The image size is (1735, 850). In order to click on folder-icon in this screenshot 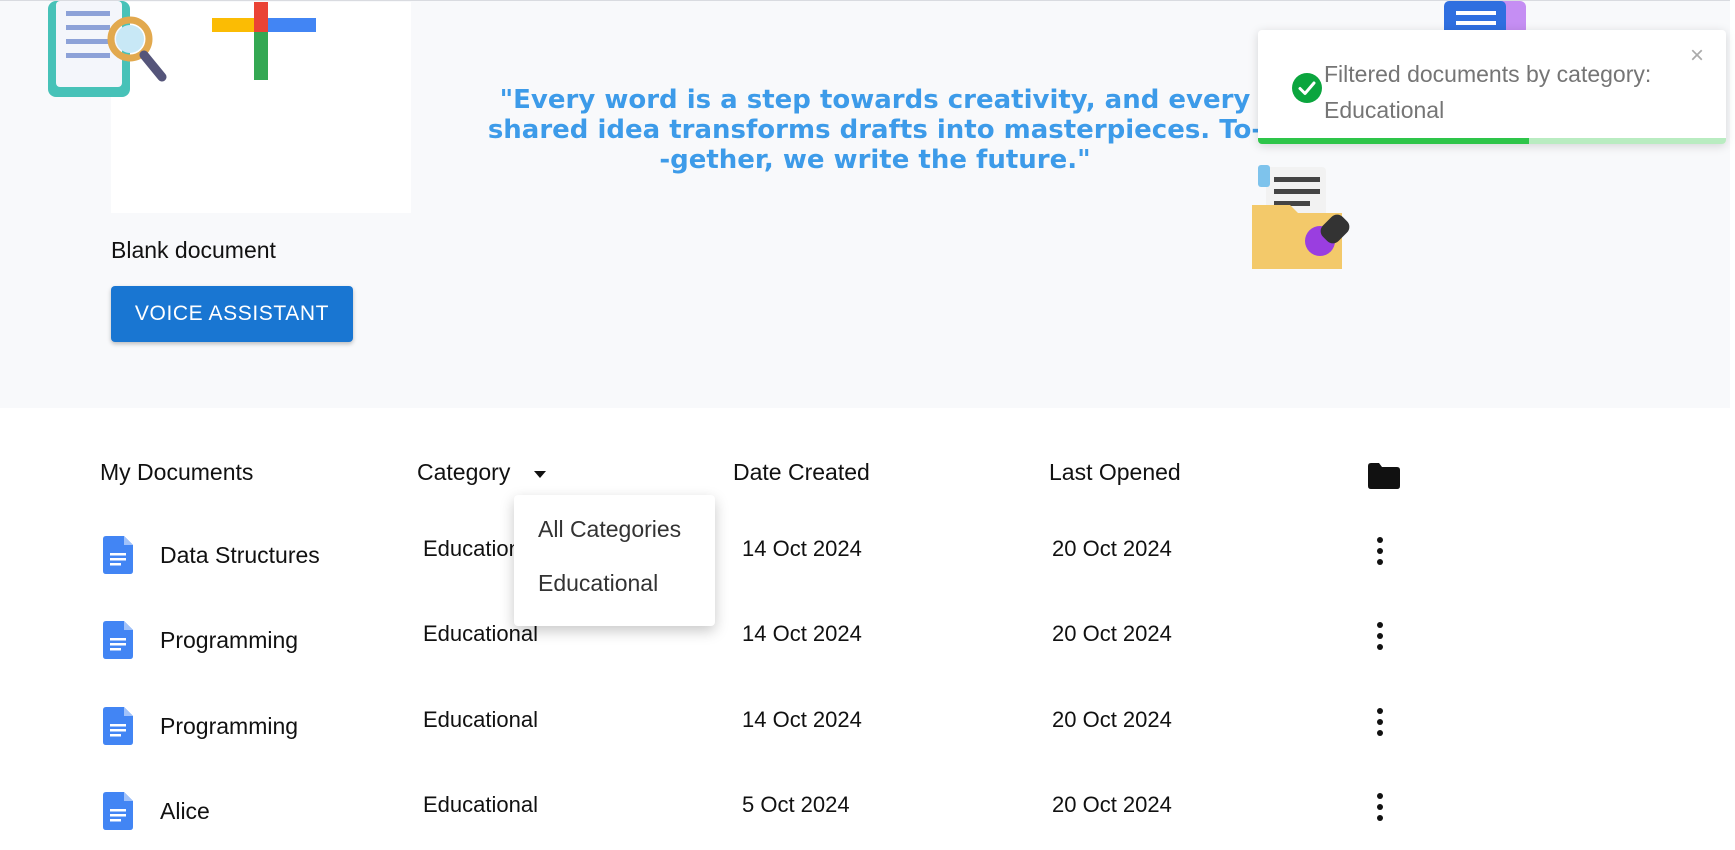, I will do `click(1384, 476)`.